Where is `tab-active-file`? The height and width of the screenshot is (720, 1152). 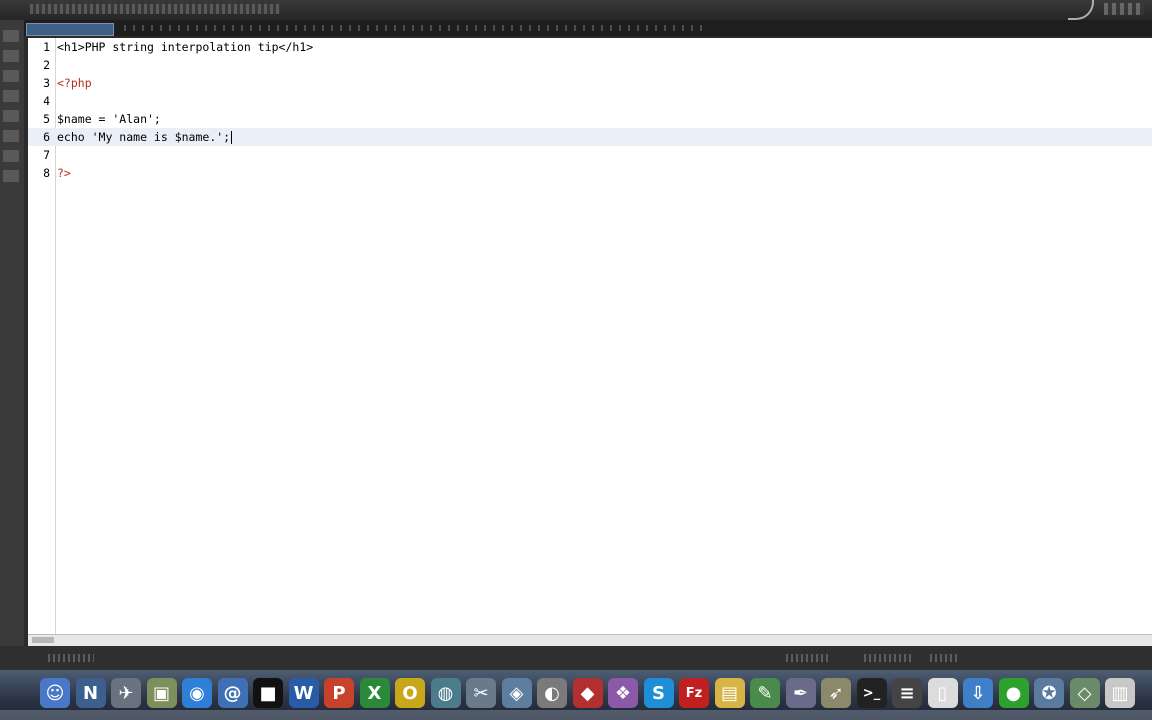
tab-active-file is located at coordinates (70, 29).